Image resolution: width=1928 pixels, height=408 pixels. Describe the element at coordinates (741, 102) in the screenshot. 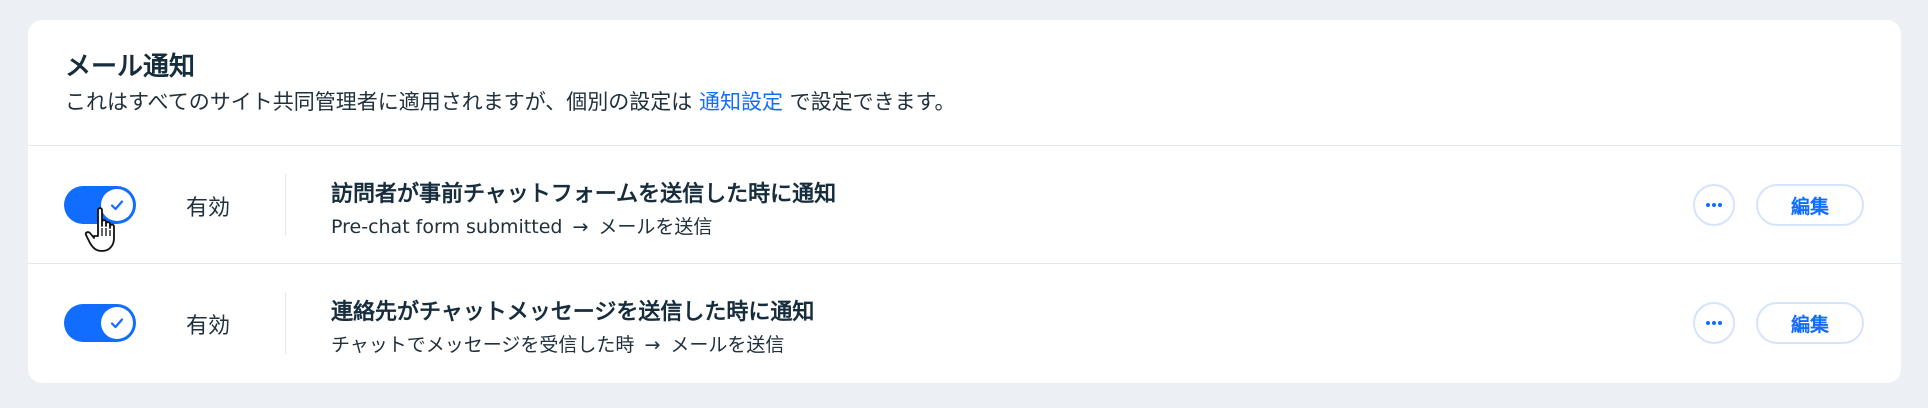

I see `notification-settings-link: 通知設定` at that location.